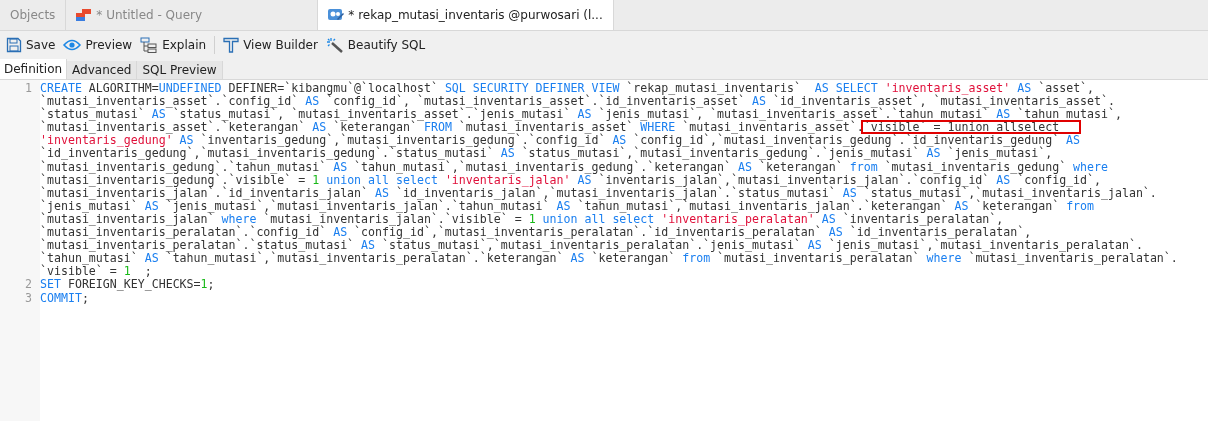  Describe the element at coordinates (336, 15) in the screenshot. I see `view-icon` at that location.